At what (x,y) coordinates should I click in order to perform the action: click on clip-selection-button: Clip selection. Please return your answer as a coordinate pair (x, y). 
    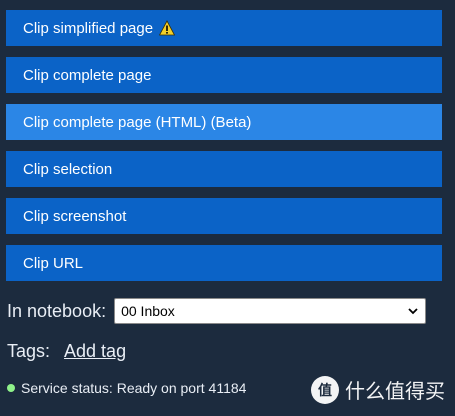
    Looking at the image, I should click on (224, 169).